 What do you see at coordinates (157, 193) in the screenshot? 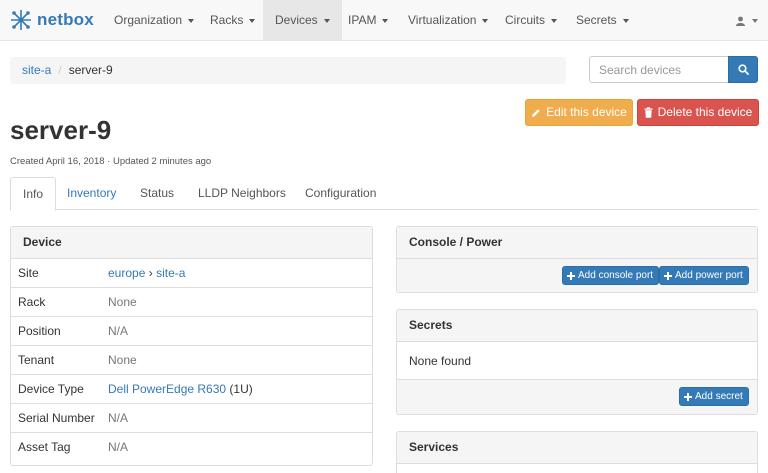
I see `tab-status: Status` at bounding box center [157, 193].